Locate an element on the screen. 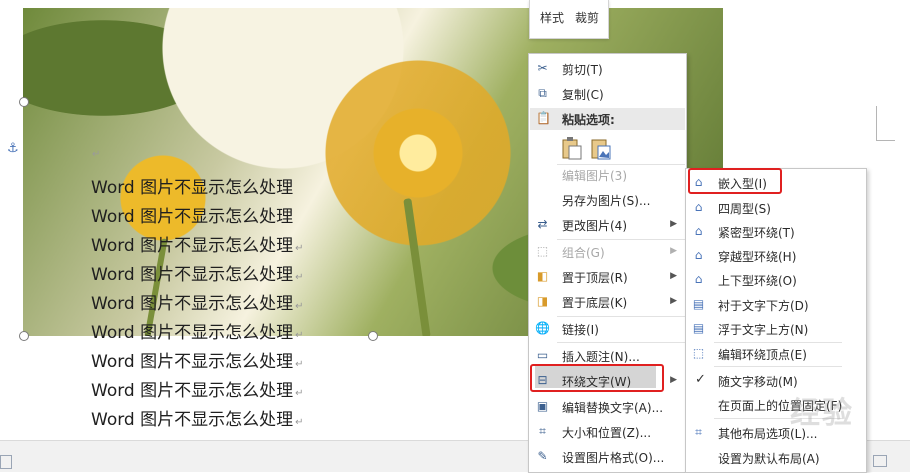  paste-options-label: 粘贴选项: is located at coordinates (588, 120).